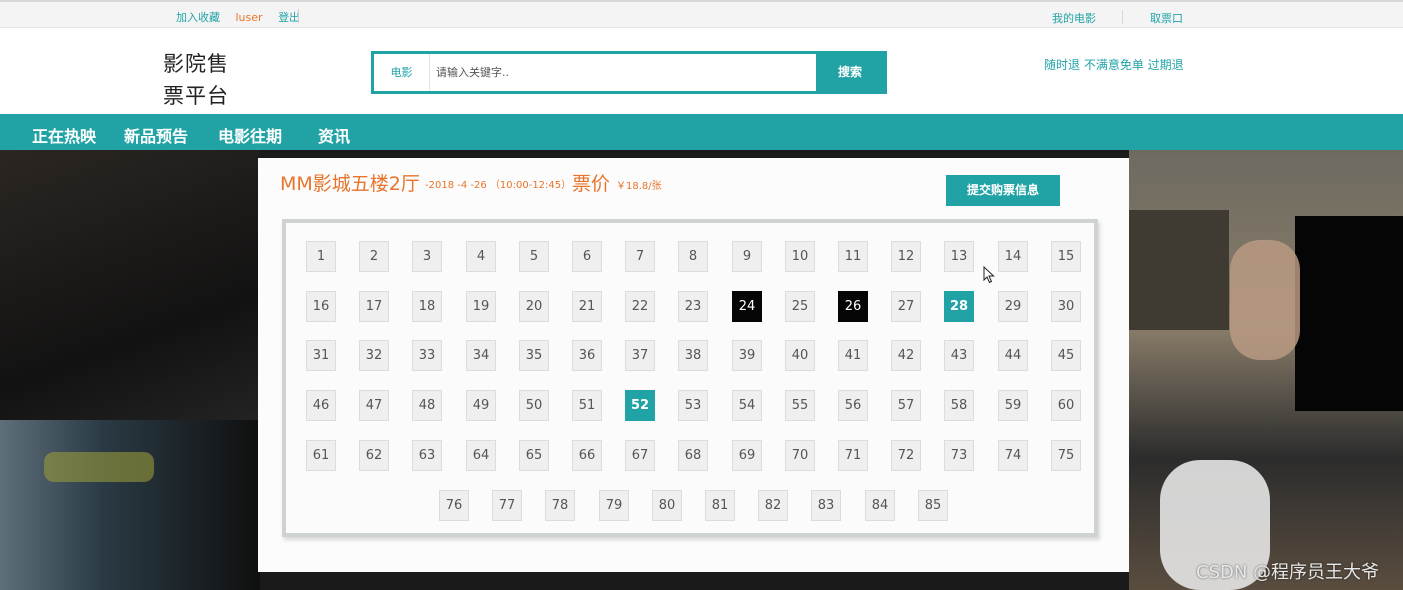 This screenshot has height=590, width=1403. I want to click on seat-69: 69, so click(747, 455).